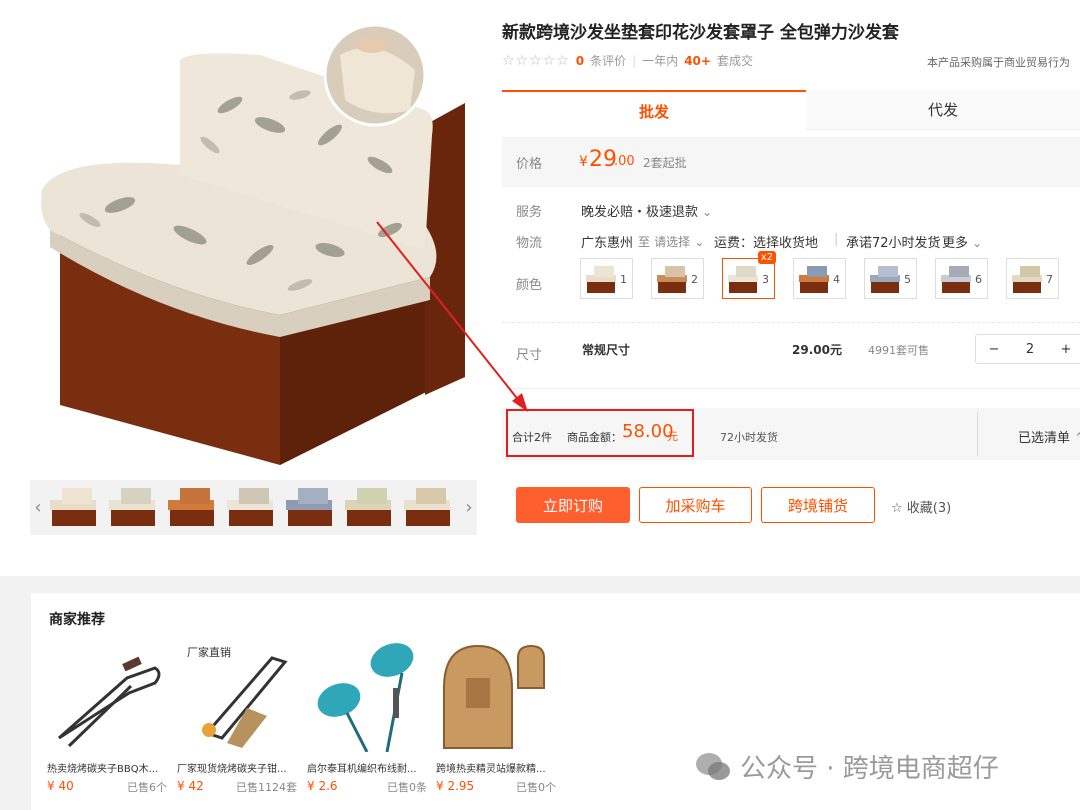  I want to click on size-name: 常规尺寸, so click(606, 350).